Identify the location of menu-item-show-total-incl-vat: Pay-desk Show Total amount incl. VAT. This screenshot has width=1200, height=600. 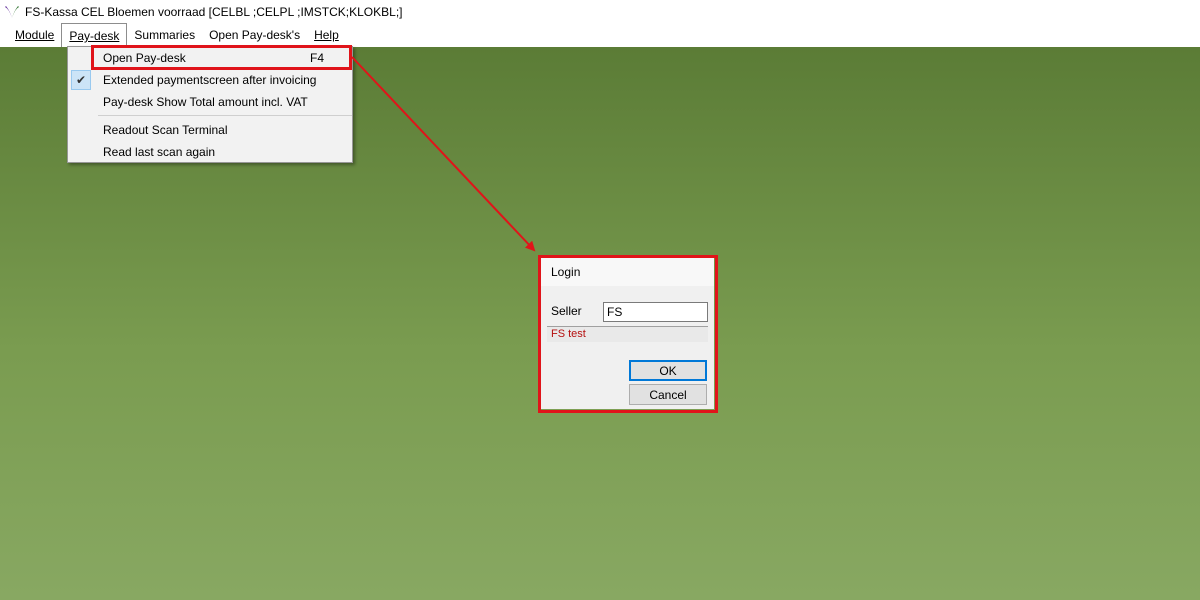
(210, 102).